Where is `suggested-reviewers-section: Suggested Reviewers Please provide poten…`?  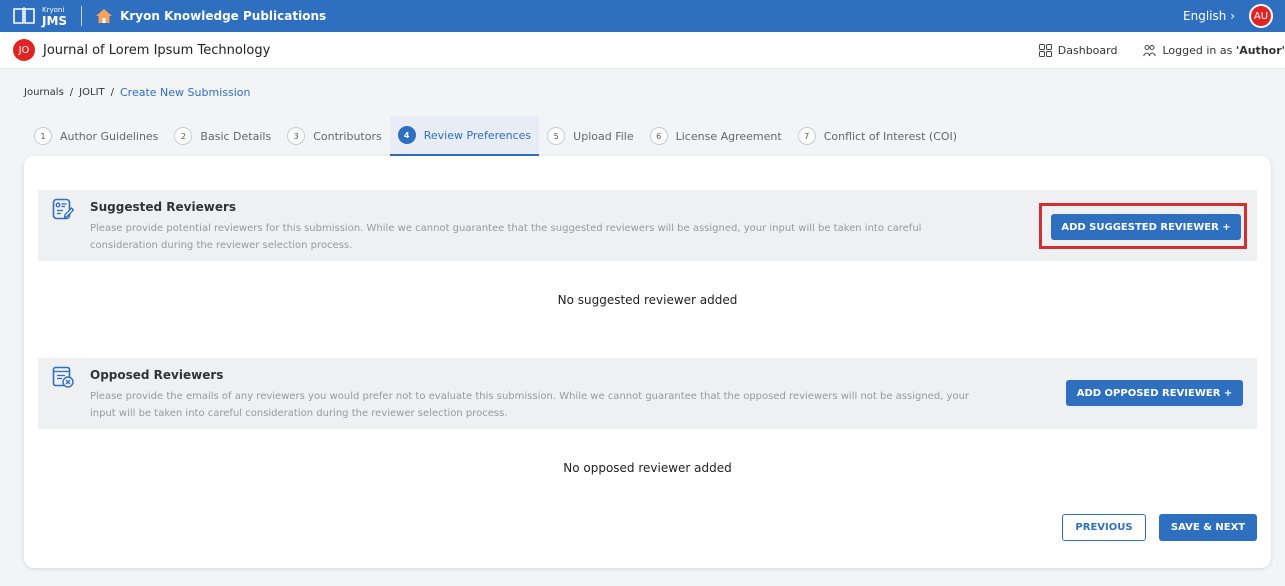 suggested-reviewers-section: Suggested Reviewers Please provide poten… is located at coordinates (647, 225).